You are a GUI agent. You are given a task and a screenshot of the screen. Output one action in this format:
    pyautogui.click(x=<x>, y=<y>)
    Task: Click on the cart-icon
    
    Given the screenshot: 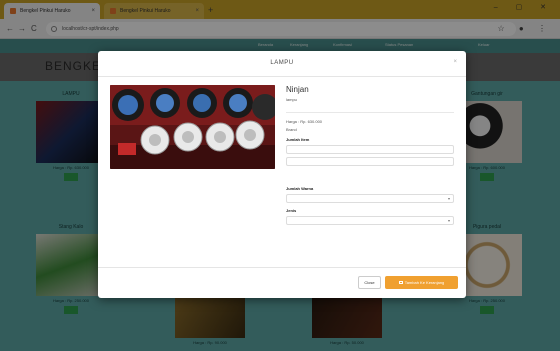 What is the action you would take?
    pyautogui.click(x=400, y=282)
    